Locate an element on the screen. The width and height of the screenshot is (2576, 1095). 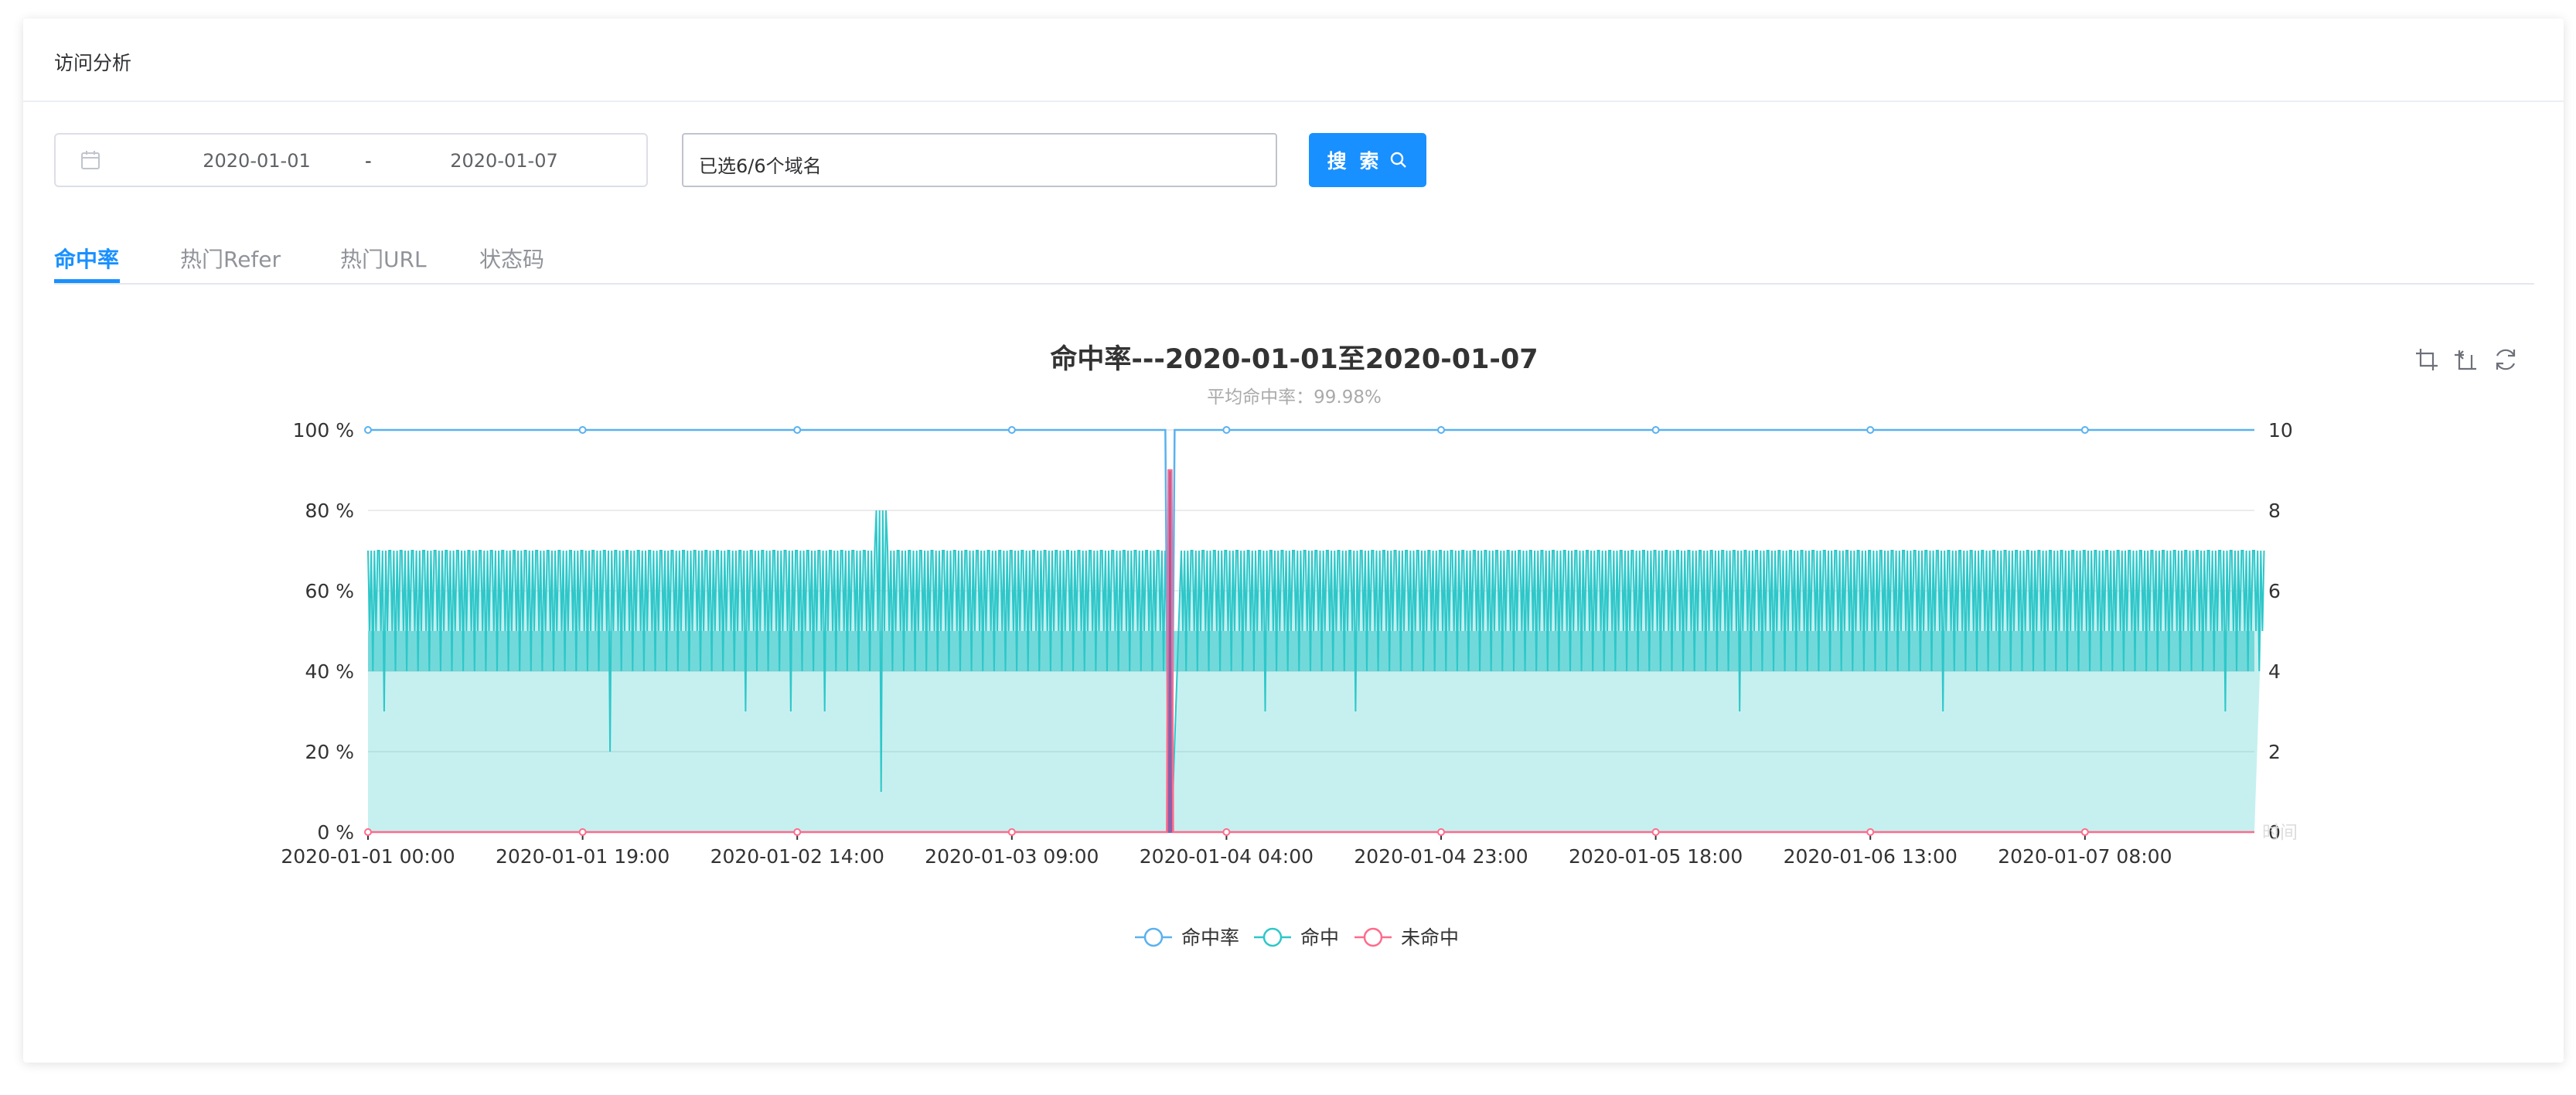
y-right-tick-label: 2 is located at coordinates (2274, 752).